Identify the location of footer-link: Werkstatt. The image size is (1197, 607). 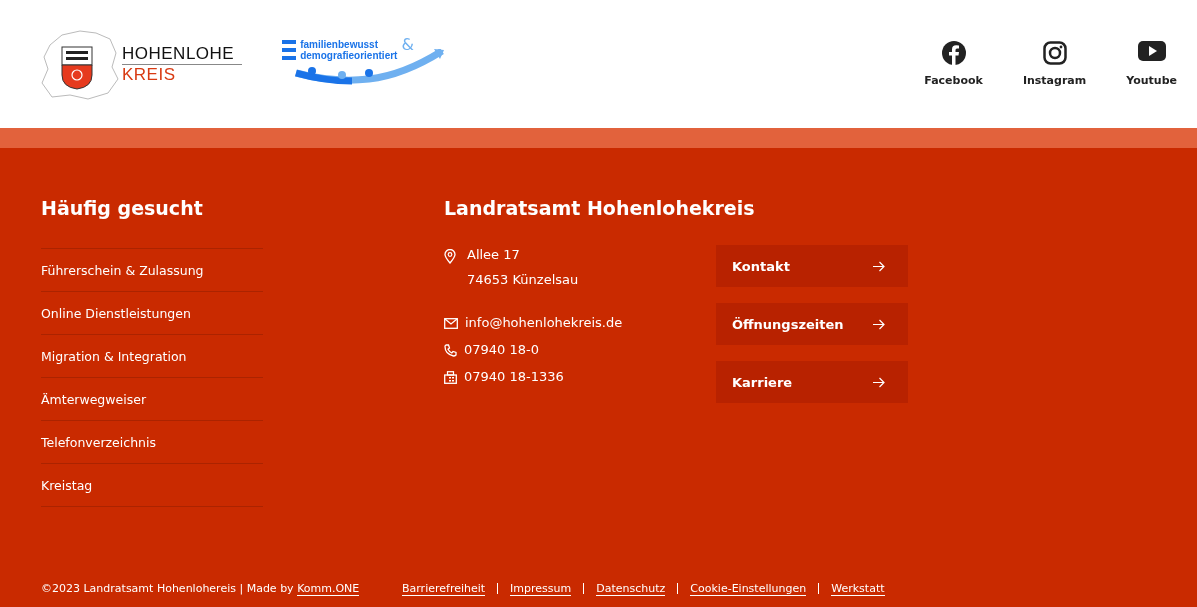
(858, 588).